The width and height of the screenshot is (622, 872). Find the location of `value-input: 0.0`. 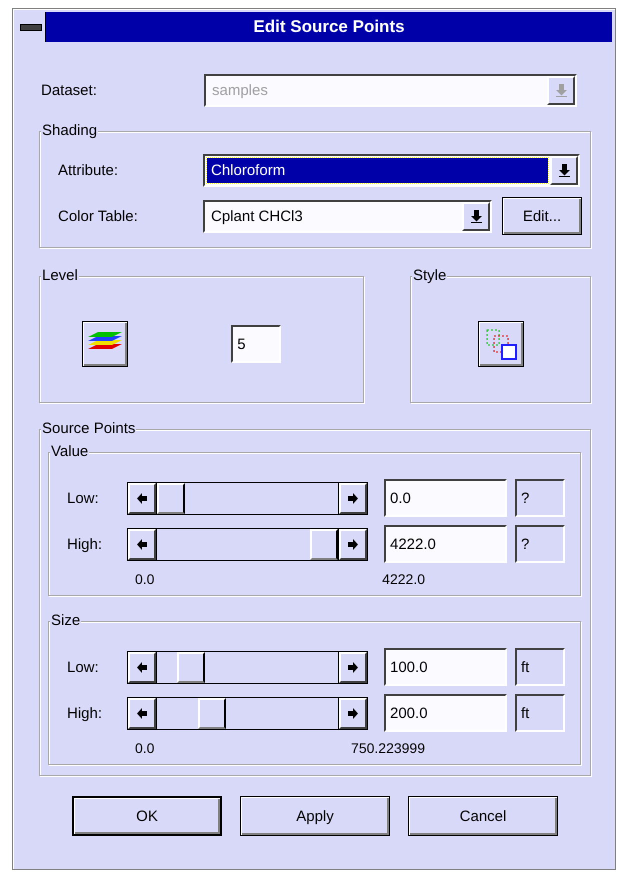

value-input: 0.0 is located at coordinates (445, 498).